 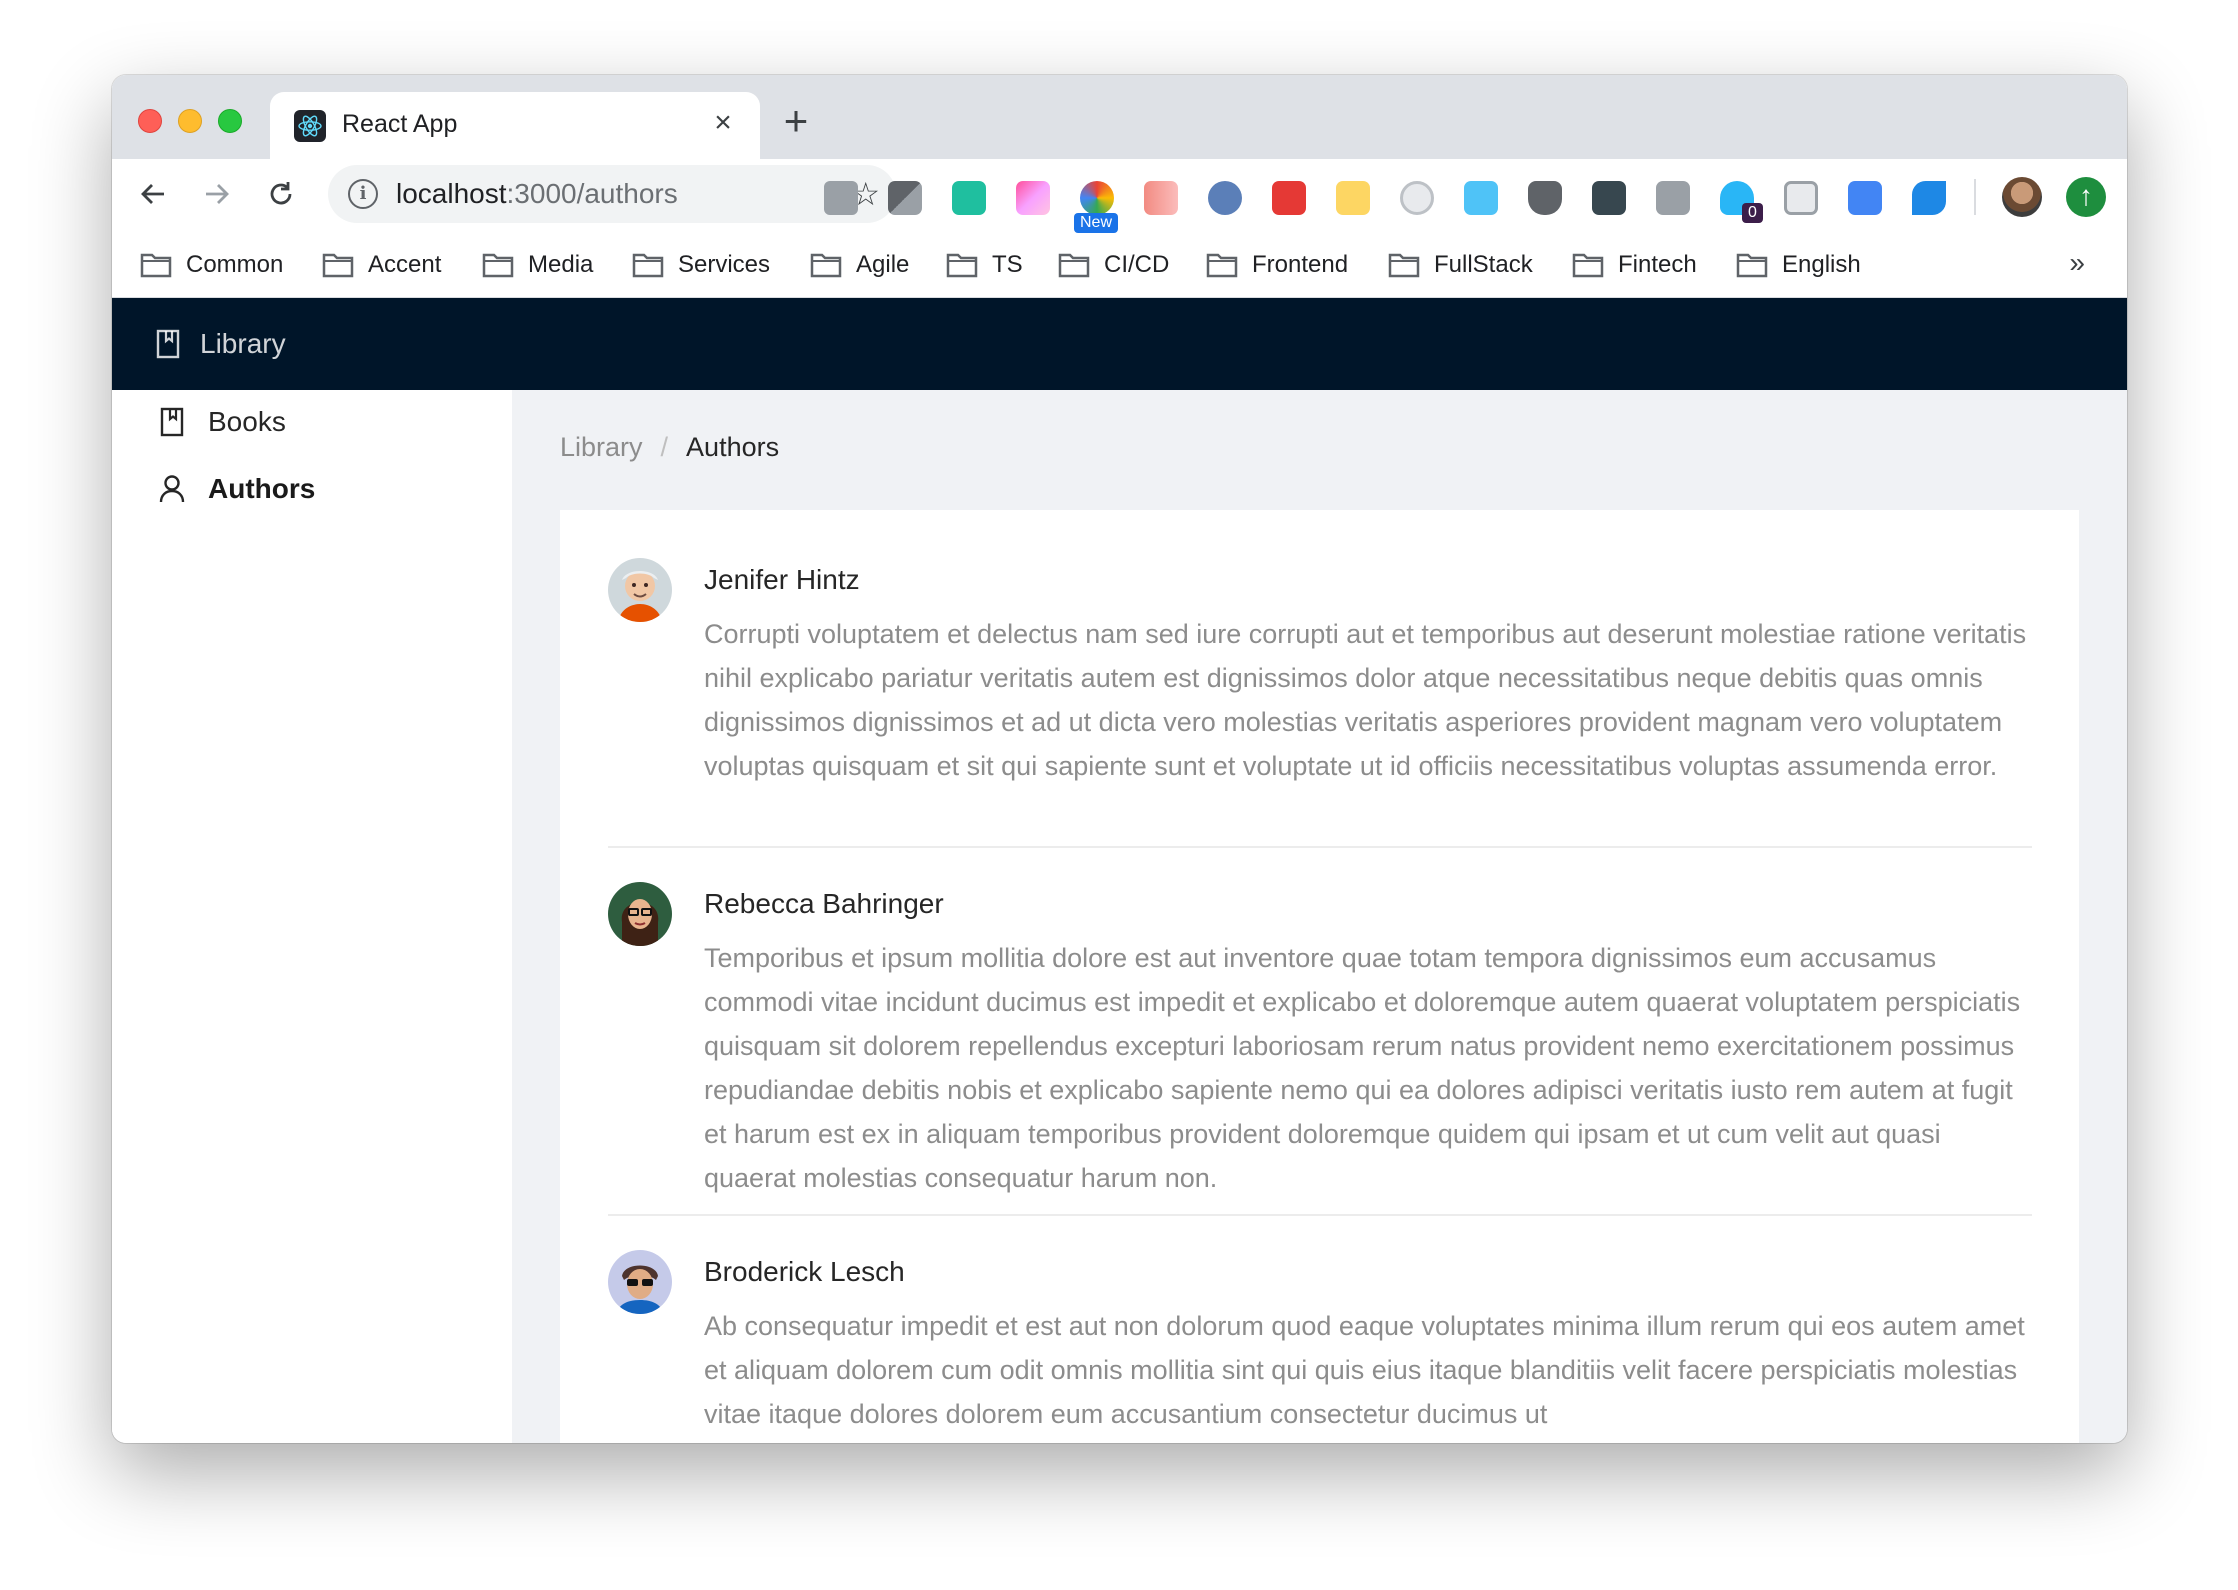 What do you see at coordinates (1929, 198) in the screenshot?
I see `feather-extension-icon` at bounding box center [1929, 198].